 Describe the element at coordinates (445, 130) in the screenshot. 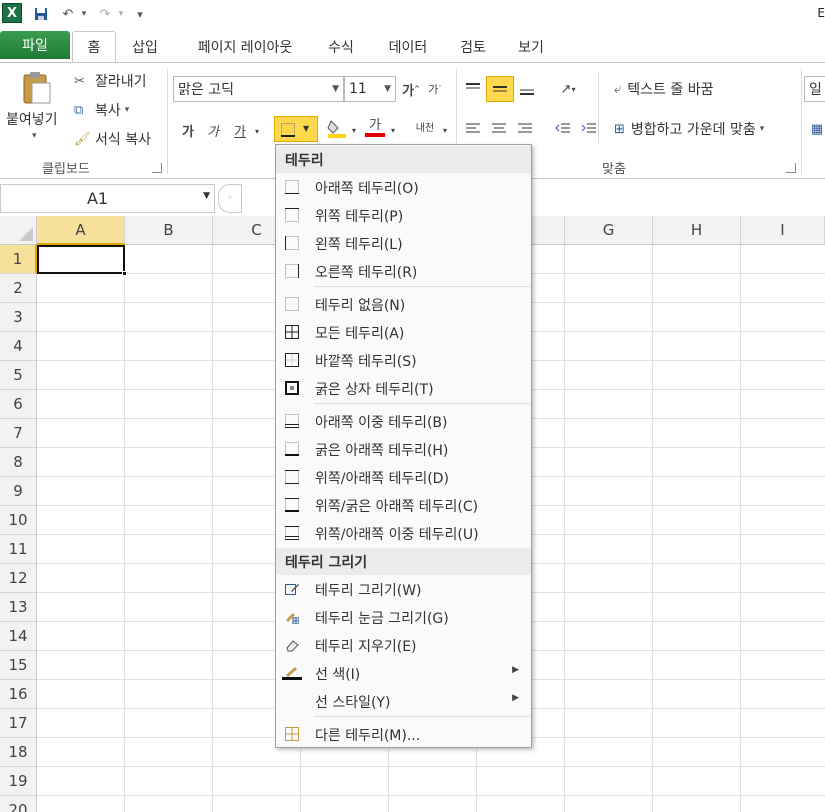

I see `phonetic-dropdown-icon: ▾` at that location.